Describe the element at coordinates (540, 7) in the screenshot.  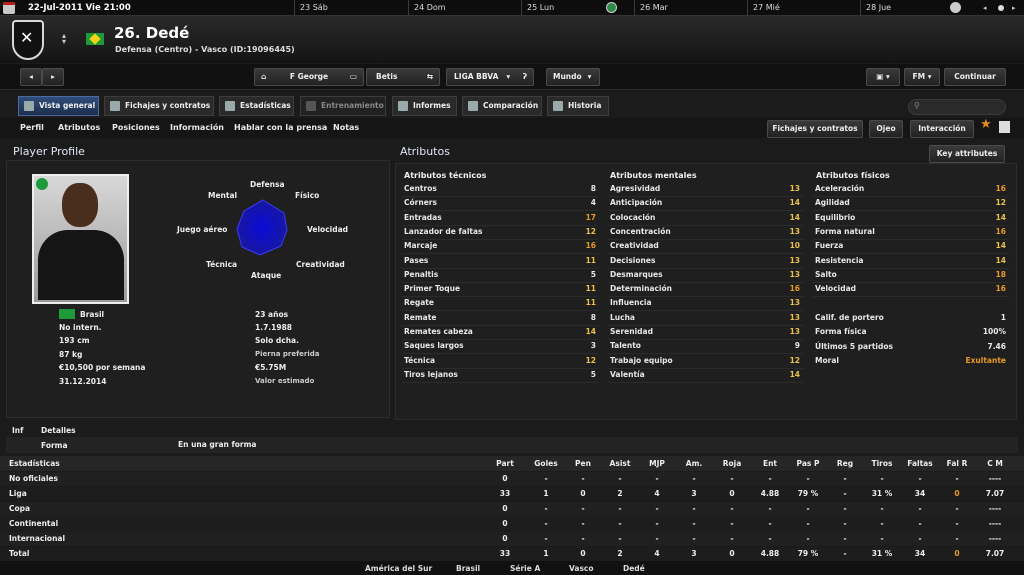
I see `calendar-day: 25 Lun` at that location.